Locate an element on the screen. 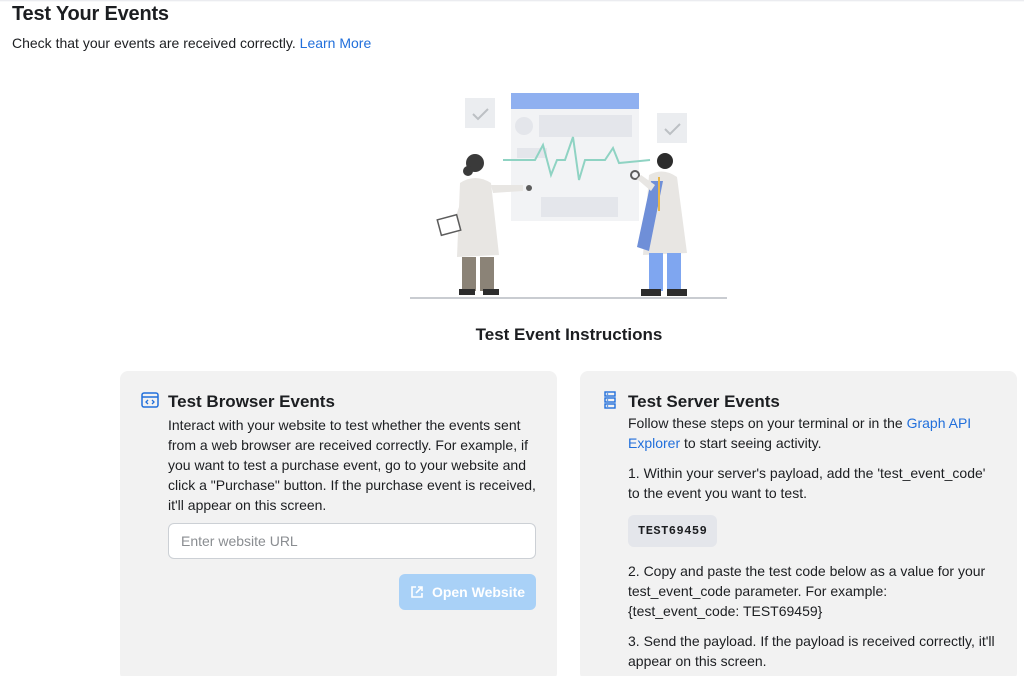  server-card-title: Test Server Events is located at coordinates (704, 401).